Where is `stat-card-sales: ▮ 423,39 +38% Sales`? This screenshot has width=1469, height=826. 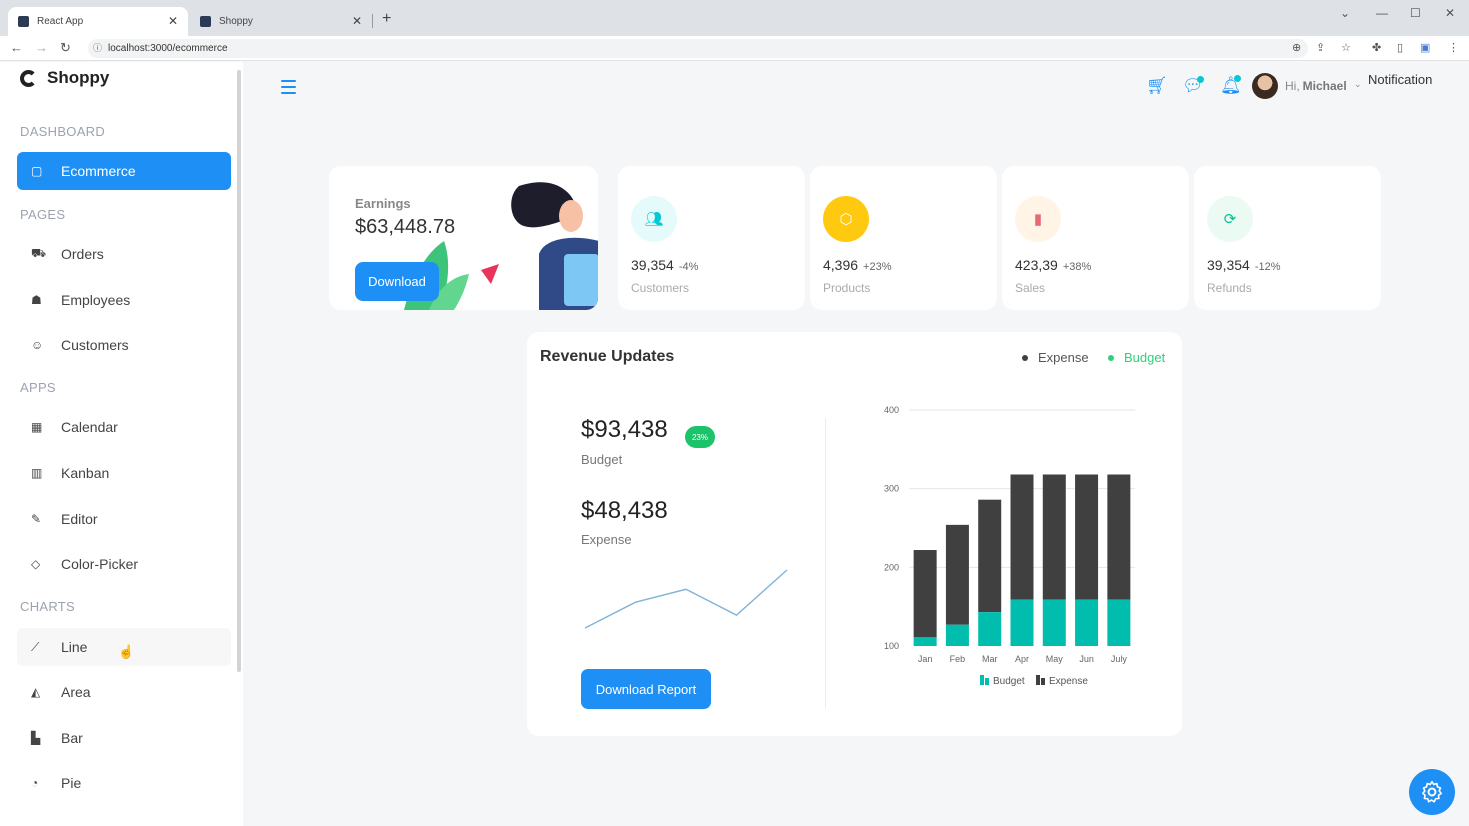 stat-card-sales: ▮ 423,39 +38% Sales is located at coordinates (1095, 238).